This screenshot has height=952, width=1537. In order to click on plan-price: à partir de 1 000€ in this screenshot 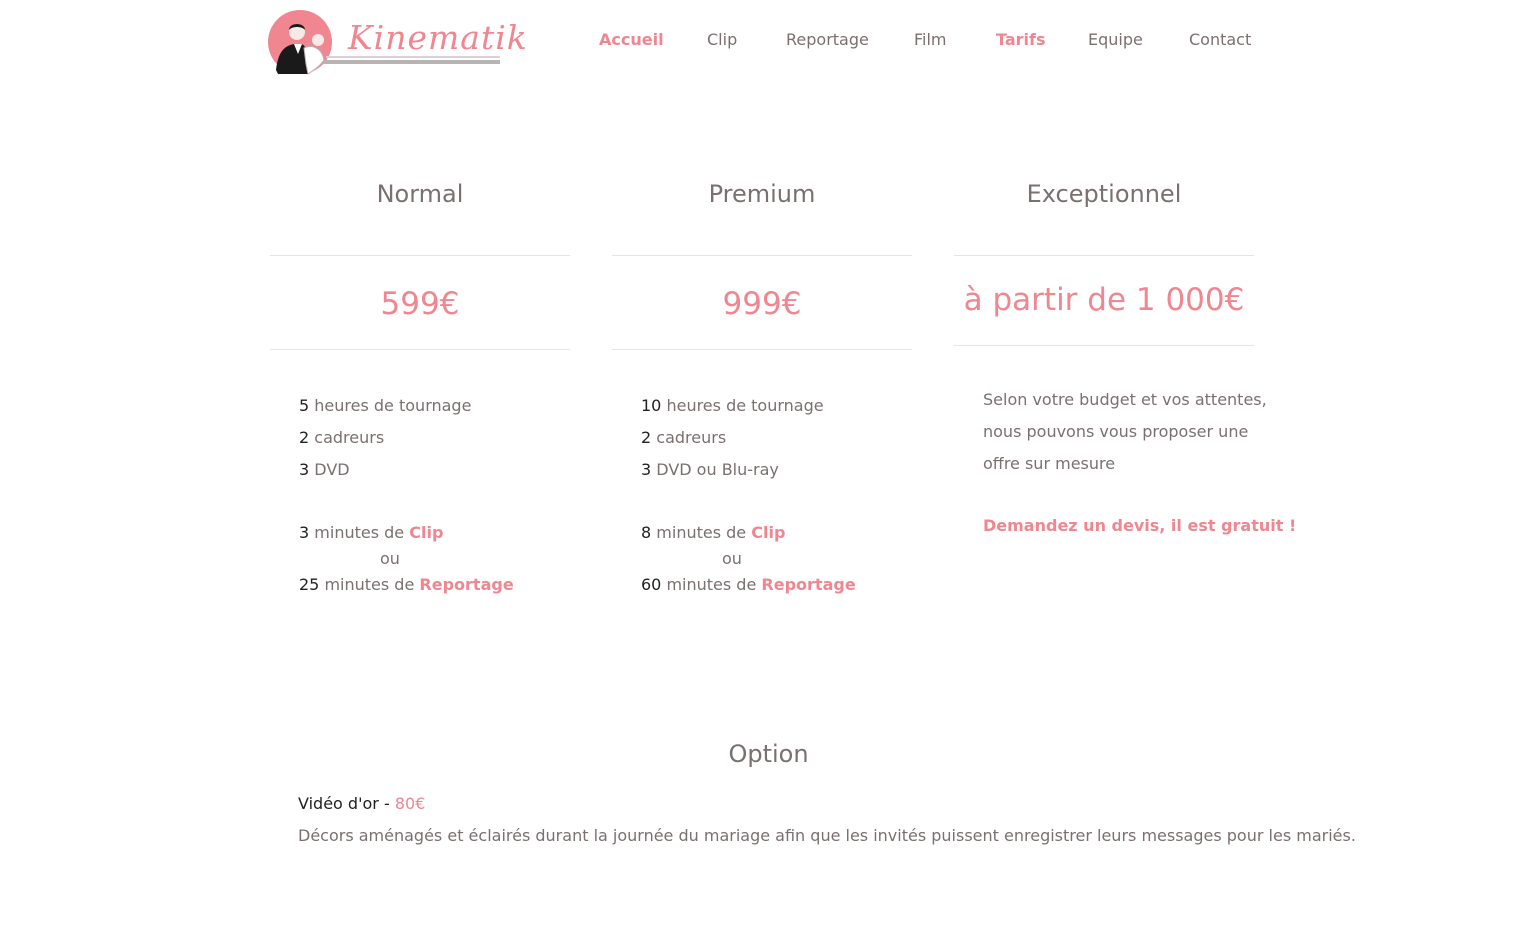, I will do `click(1104, 300)`.